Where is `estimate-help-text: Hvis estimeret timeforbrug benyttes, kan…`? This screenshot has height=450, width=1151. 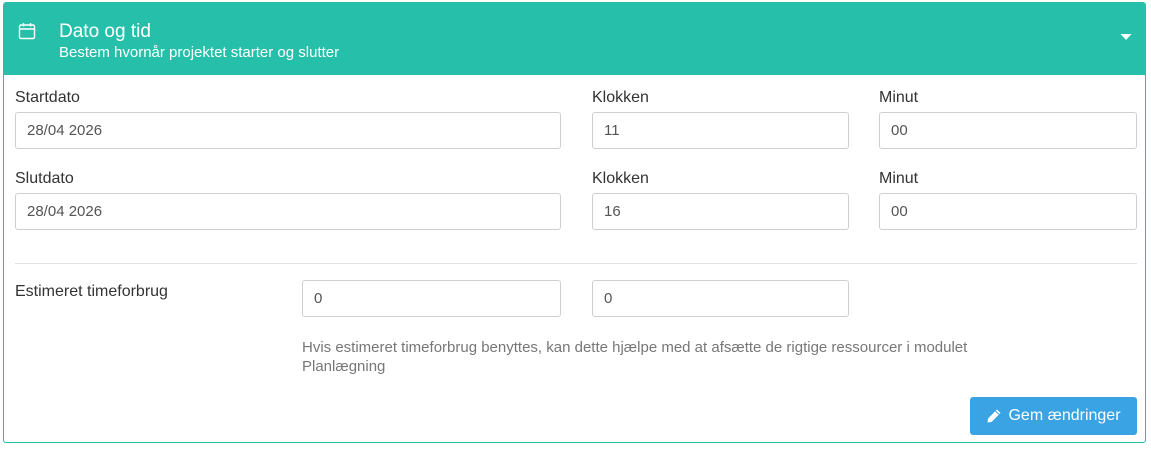
estimate-help-text: Hvis estimeret timeforbrug benyttes, kan… is located at coordinates (635, 357).